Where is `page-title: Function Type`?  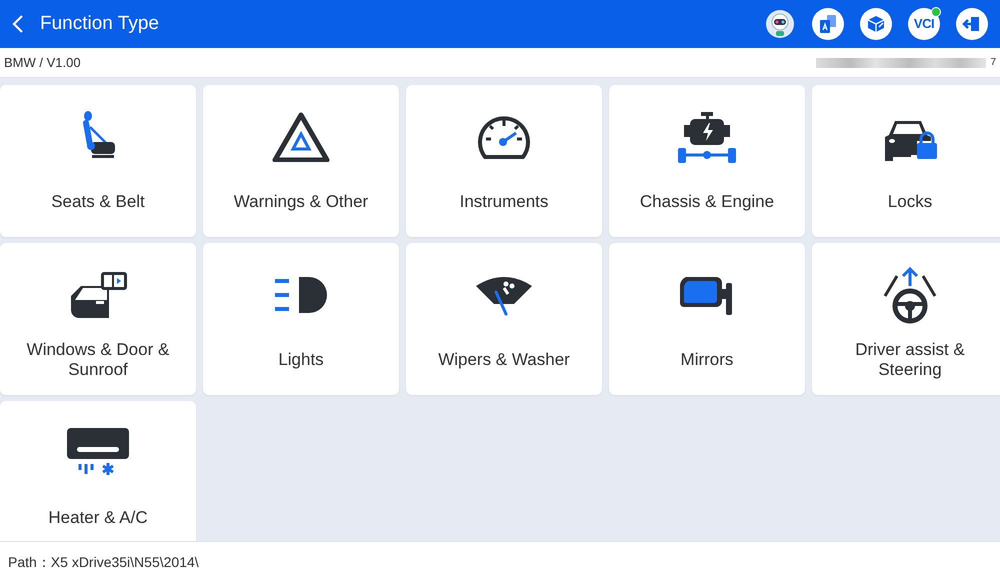 page-title: Function Type is located at coordinates (100, 24).